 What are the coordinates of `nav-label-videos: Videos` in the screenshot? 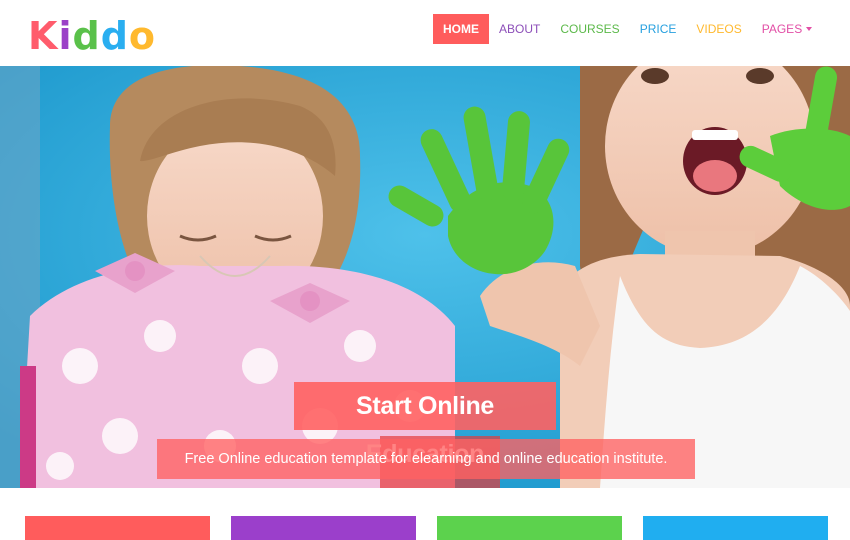 It's located at (719, 29).